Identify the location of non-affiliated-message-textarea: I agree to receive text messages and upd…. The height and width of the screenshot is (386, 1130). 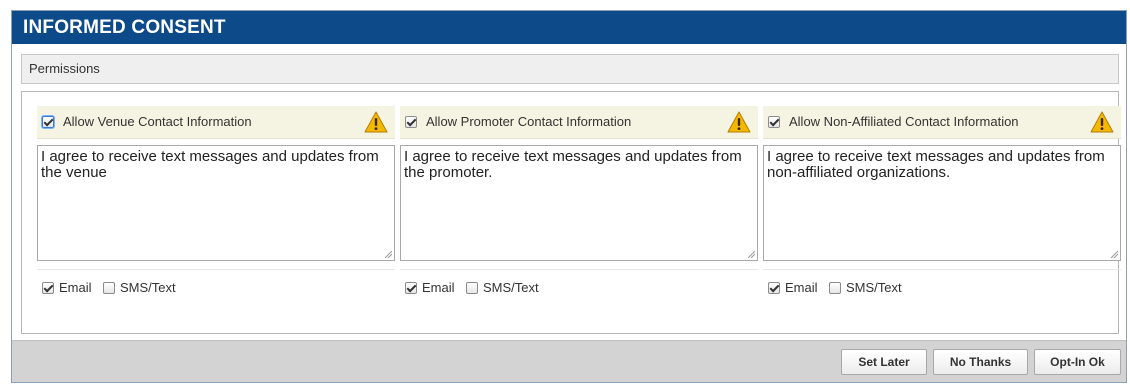
(942, 203).